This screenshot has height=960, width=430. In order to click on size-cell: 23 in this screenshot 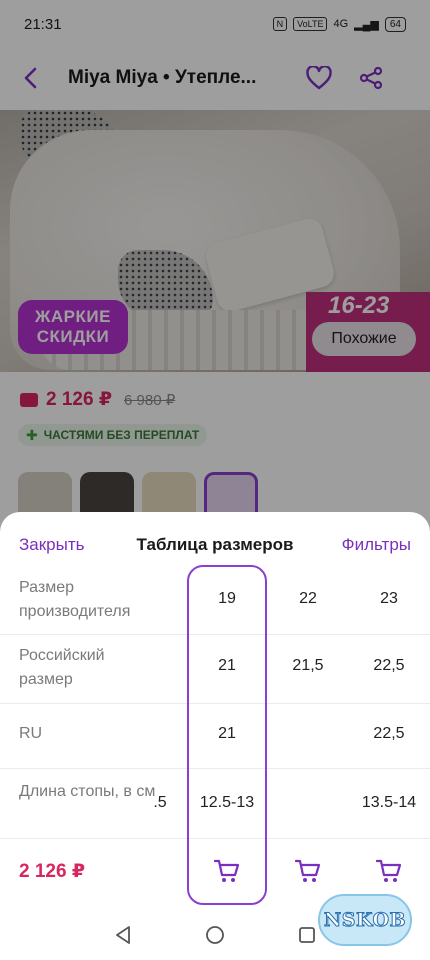, I will do `click(389, 599)`.